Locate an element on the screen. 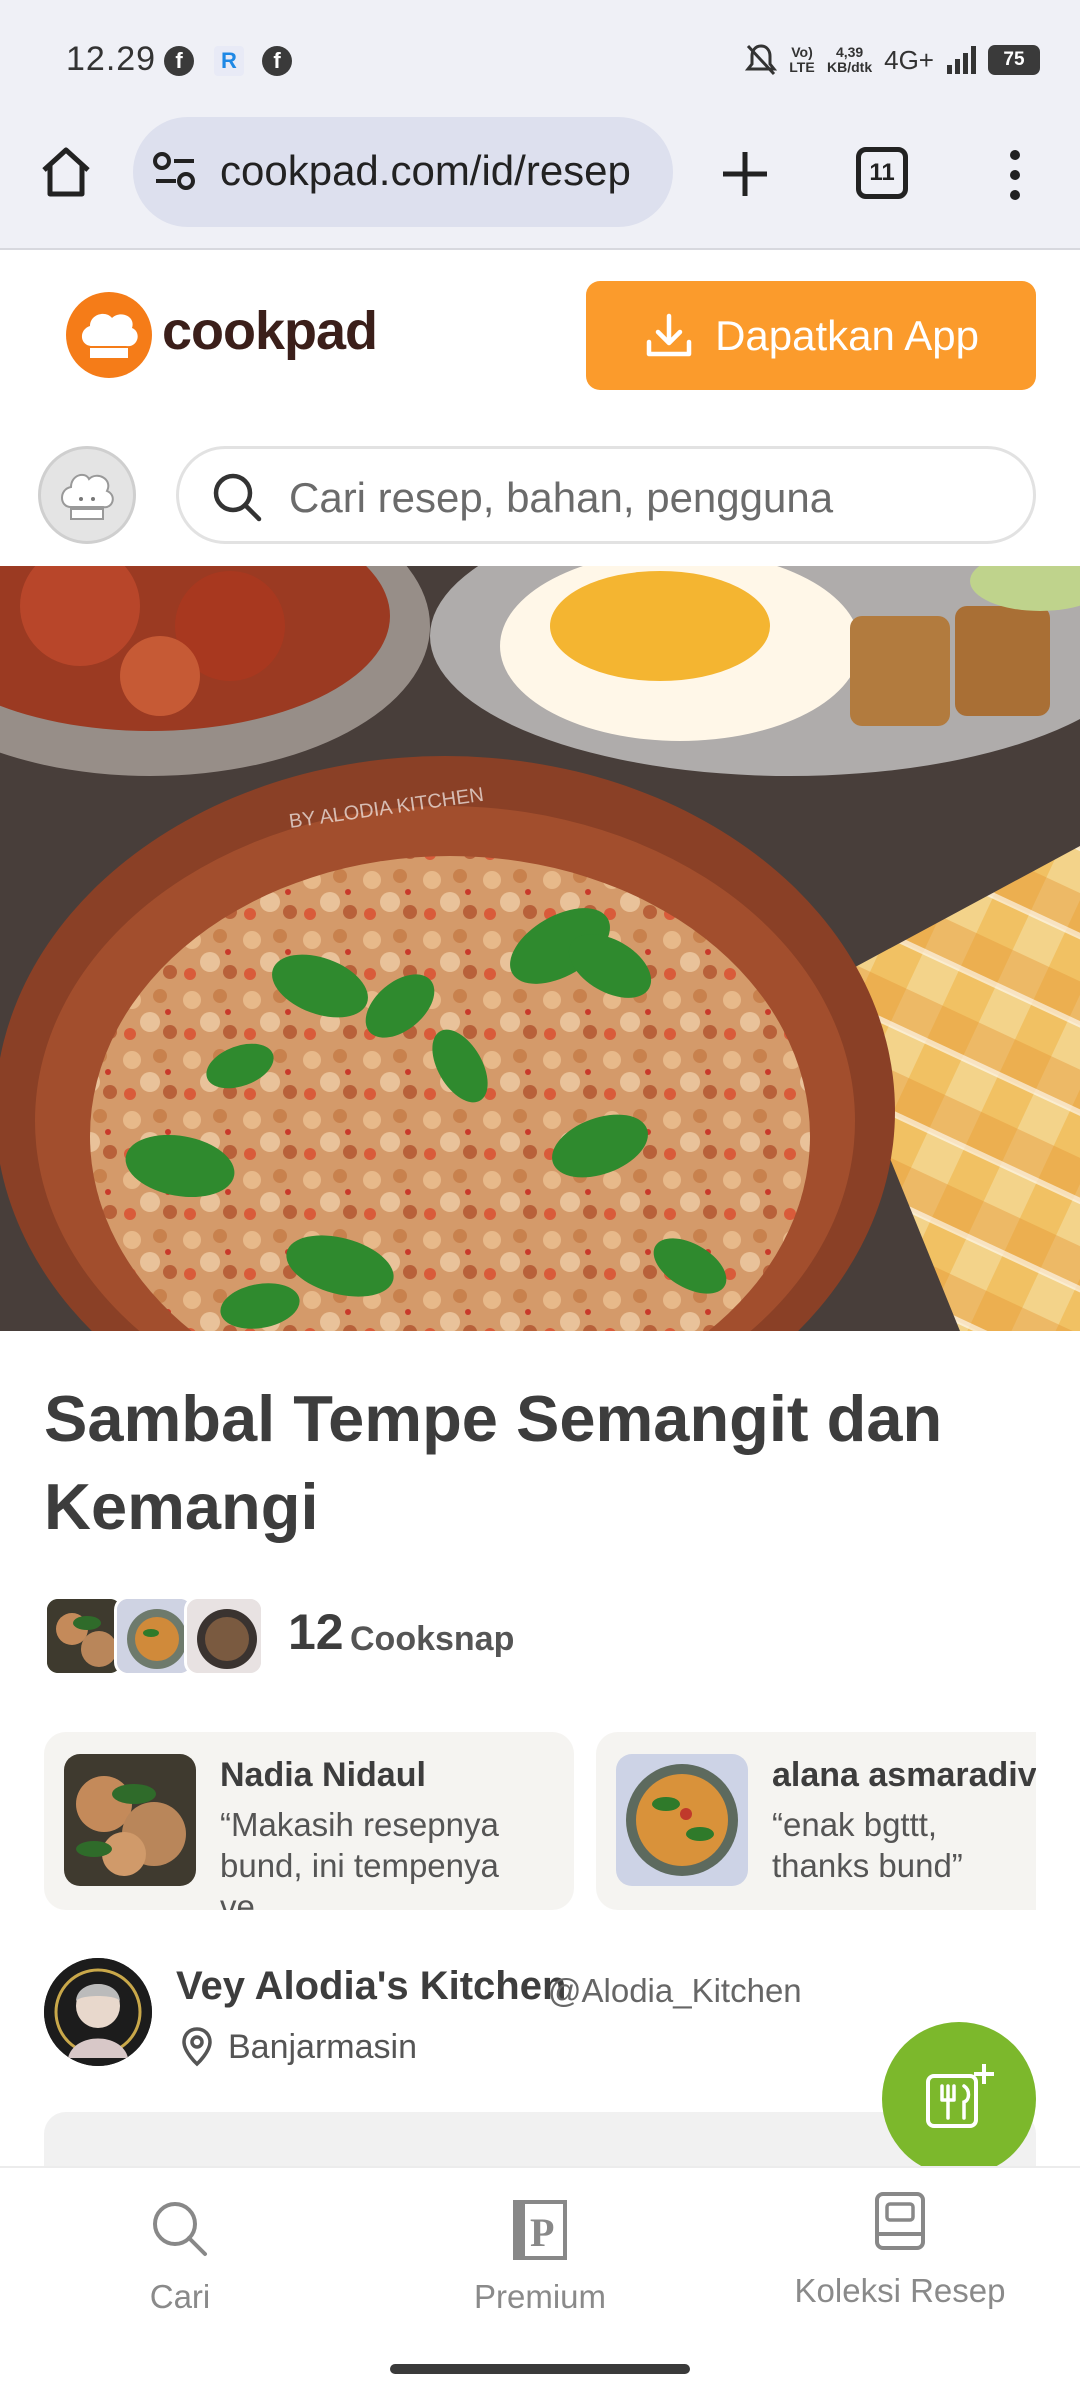 The width and height of the screenshot is (1080, 2400). search-placeholder: Cari resep, bahan, pengguna is located at coordinates (561, 497).